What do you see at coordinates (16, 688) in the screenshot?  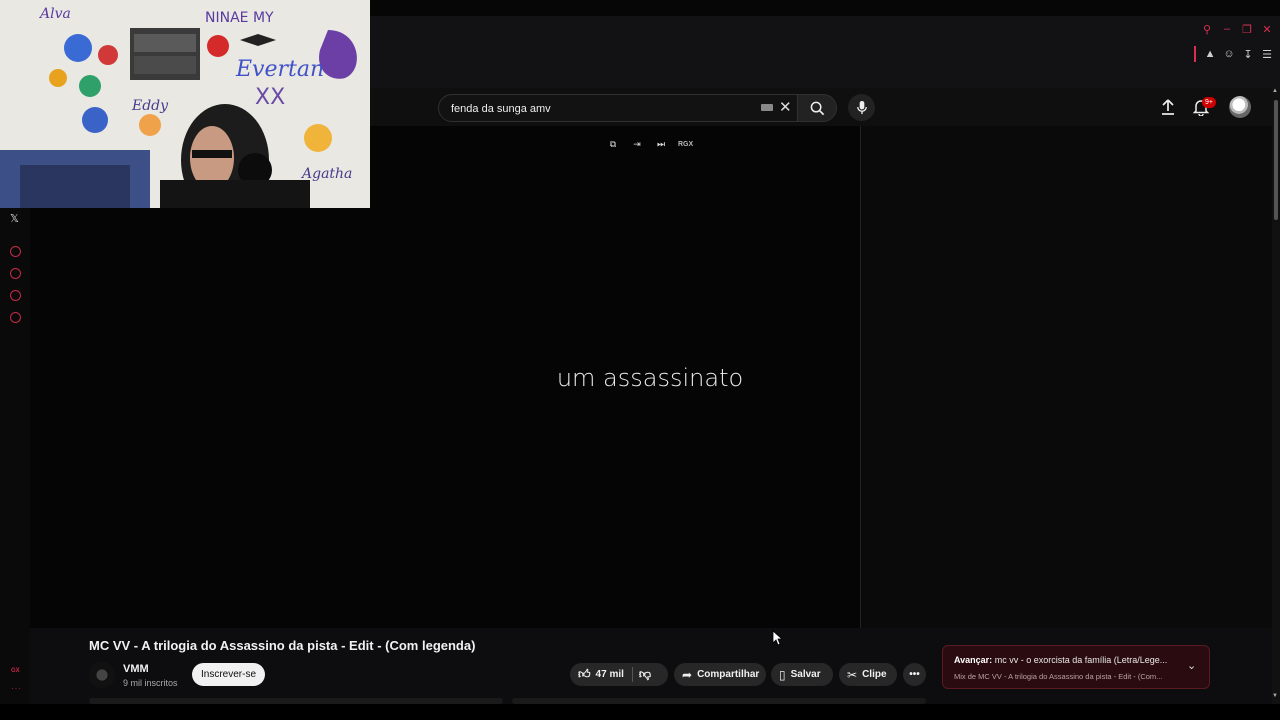 I see `more-sidebar-icon: ···` at bounding box center [16, 688].